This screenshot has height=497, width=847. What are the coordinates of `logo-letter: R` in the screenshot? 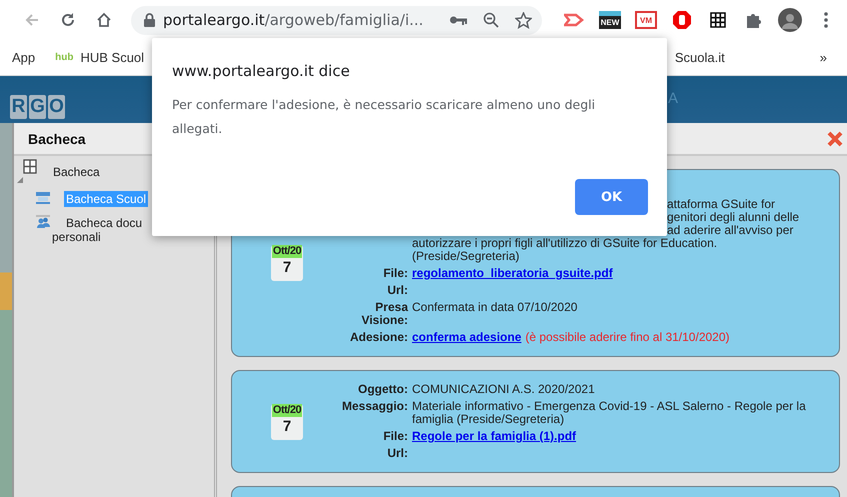 It's located at (18, 107).